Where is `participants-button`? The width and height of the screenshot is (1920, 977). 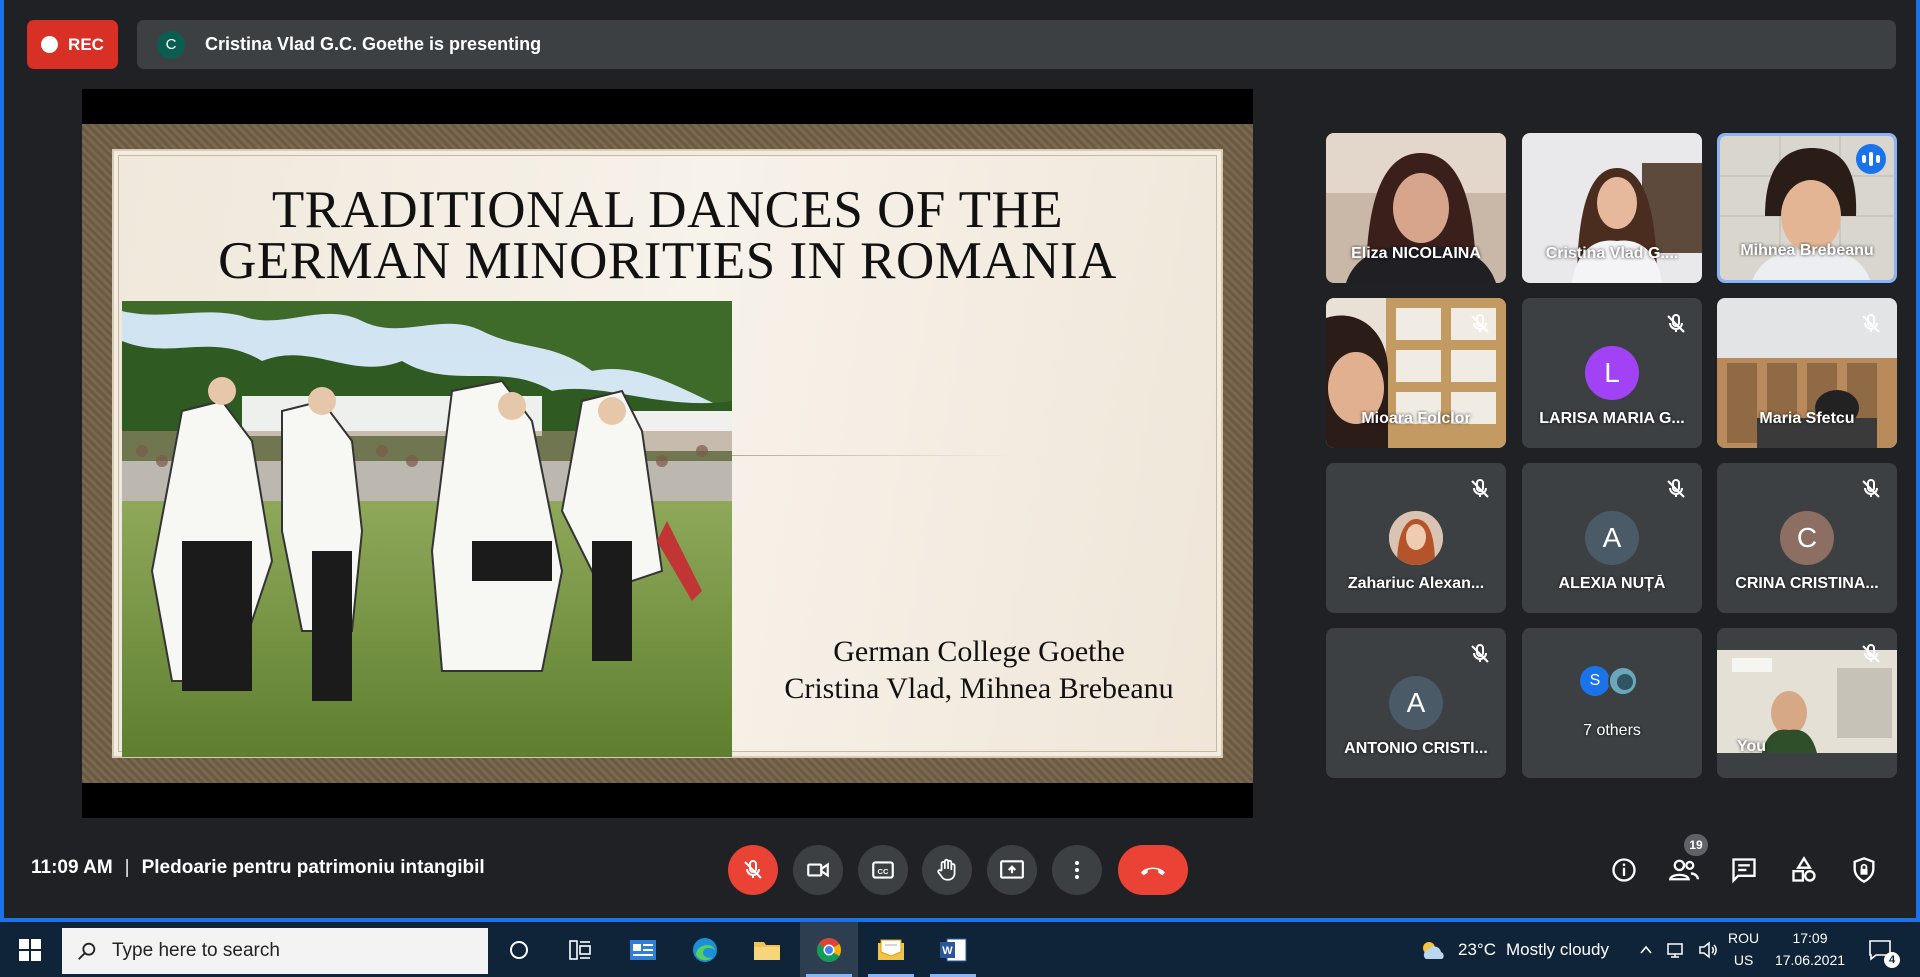 participants-button is located at coordinates (1684, 870).